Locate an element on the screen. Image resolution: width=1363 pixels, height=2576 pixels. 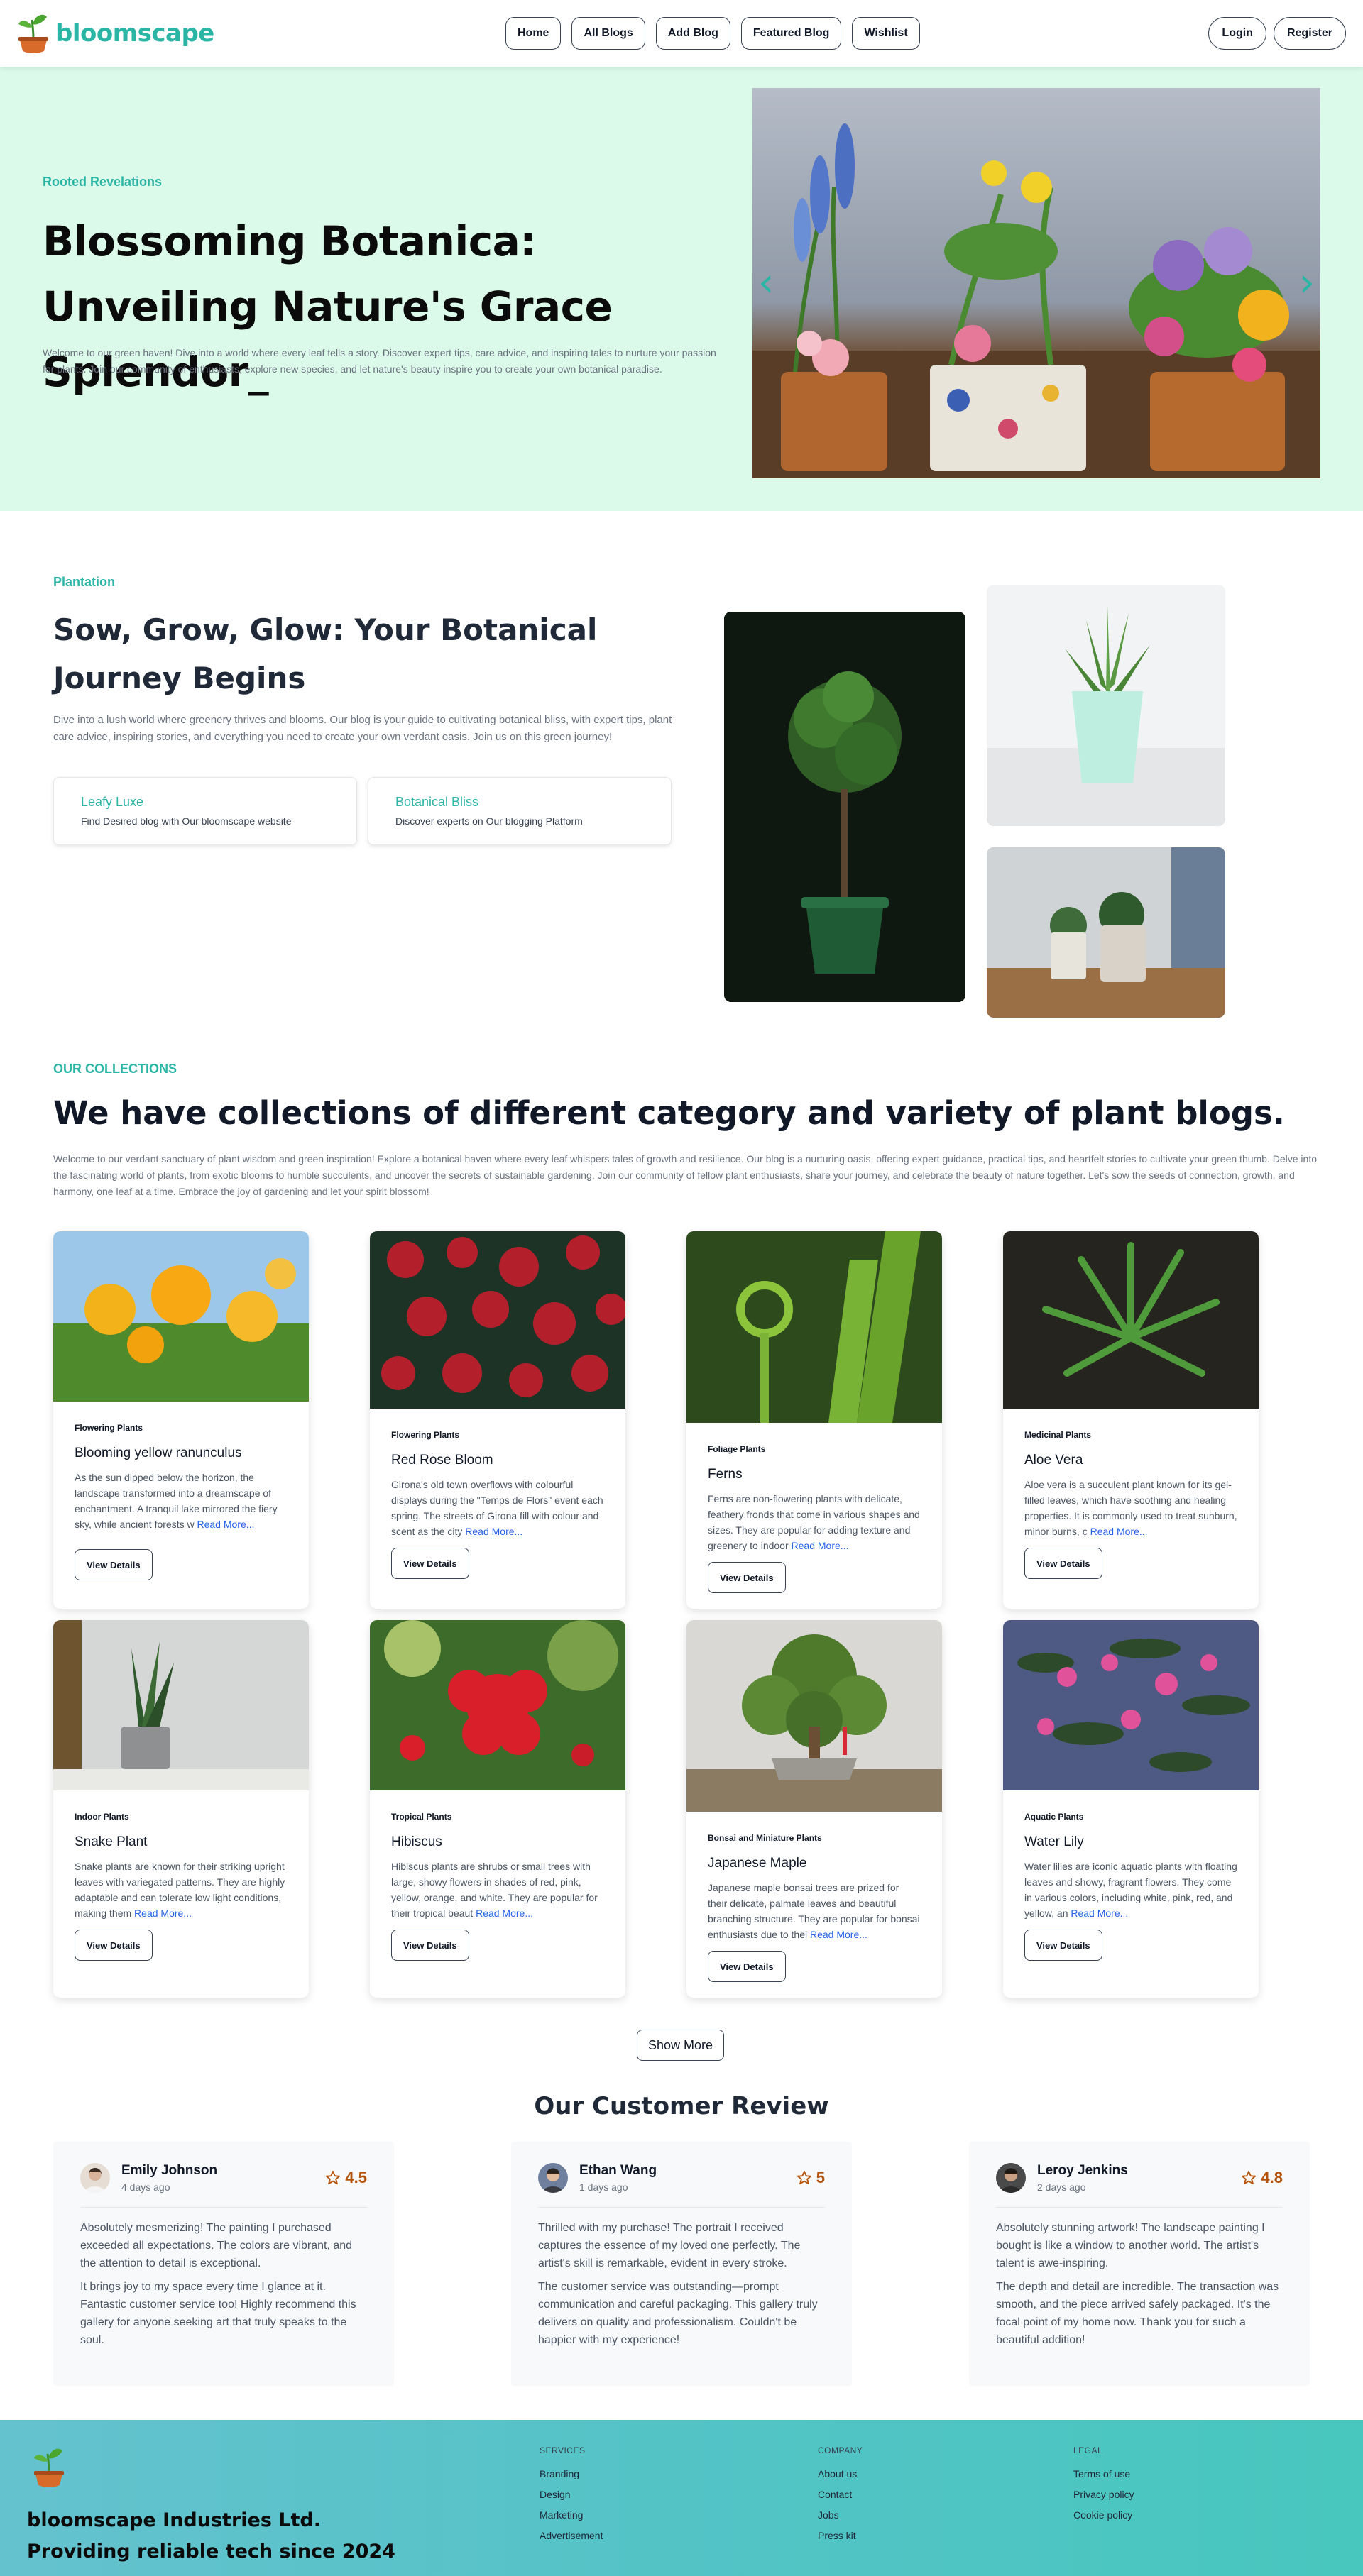
footer-link-about: About us is located at coordinates (840, 2473).